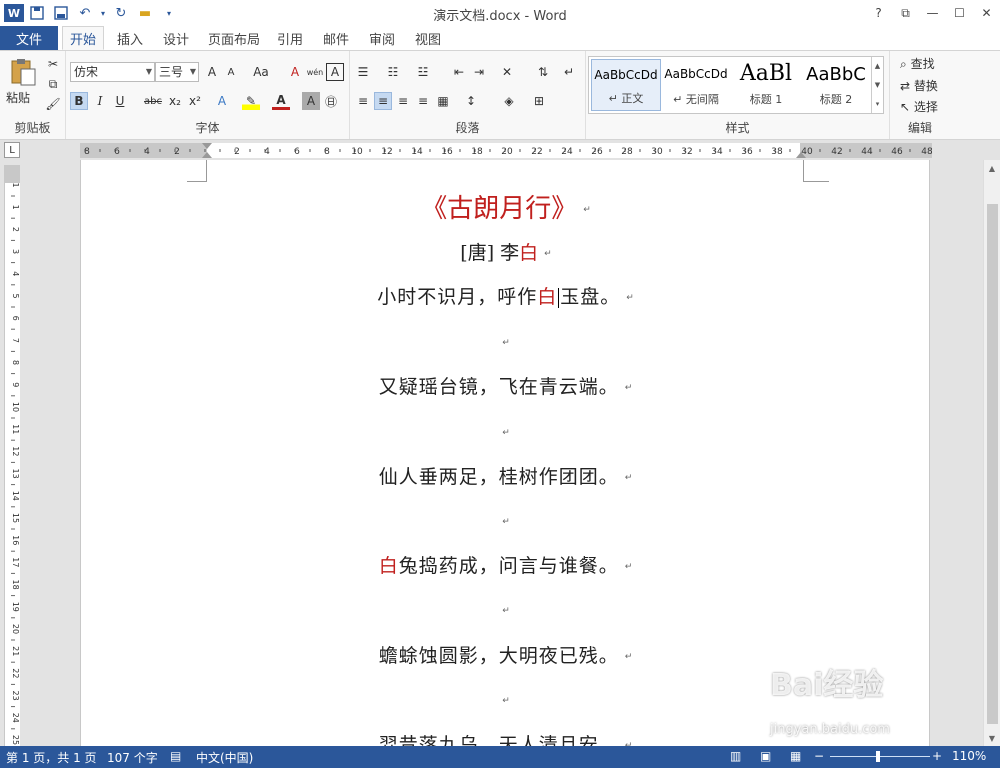  Describe the element at coordinates (569, 72) in the screenshot. I see `show-marks-icon: ↵` at that location.